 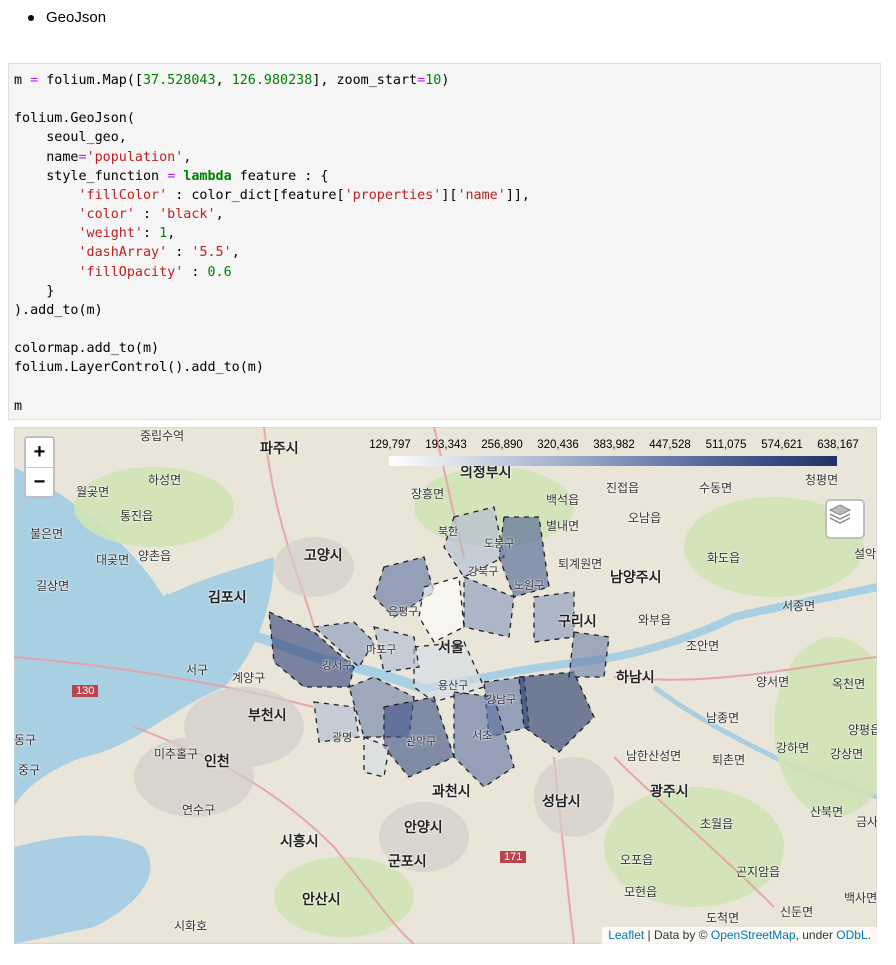 What do you see at coordinates (227, 597) in the screenshot?
I see `map-label: 김포시` at bounding box center [227, 597].